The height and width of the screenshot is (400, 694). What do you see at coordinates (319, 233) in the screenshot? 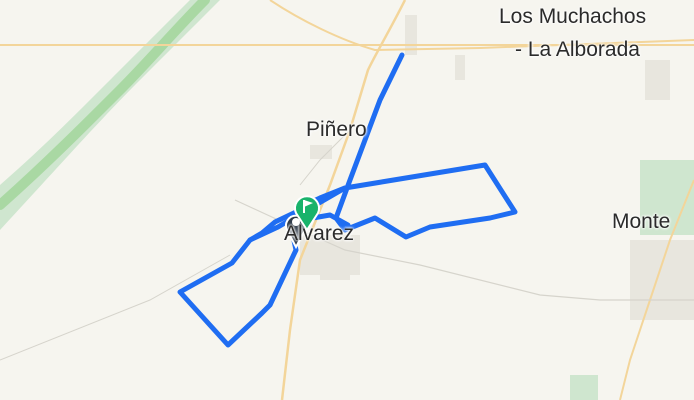
I see `place-label-alvarez: Alvarez` at bounding box center [319, 233].